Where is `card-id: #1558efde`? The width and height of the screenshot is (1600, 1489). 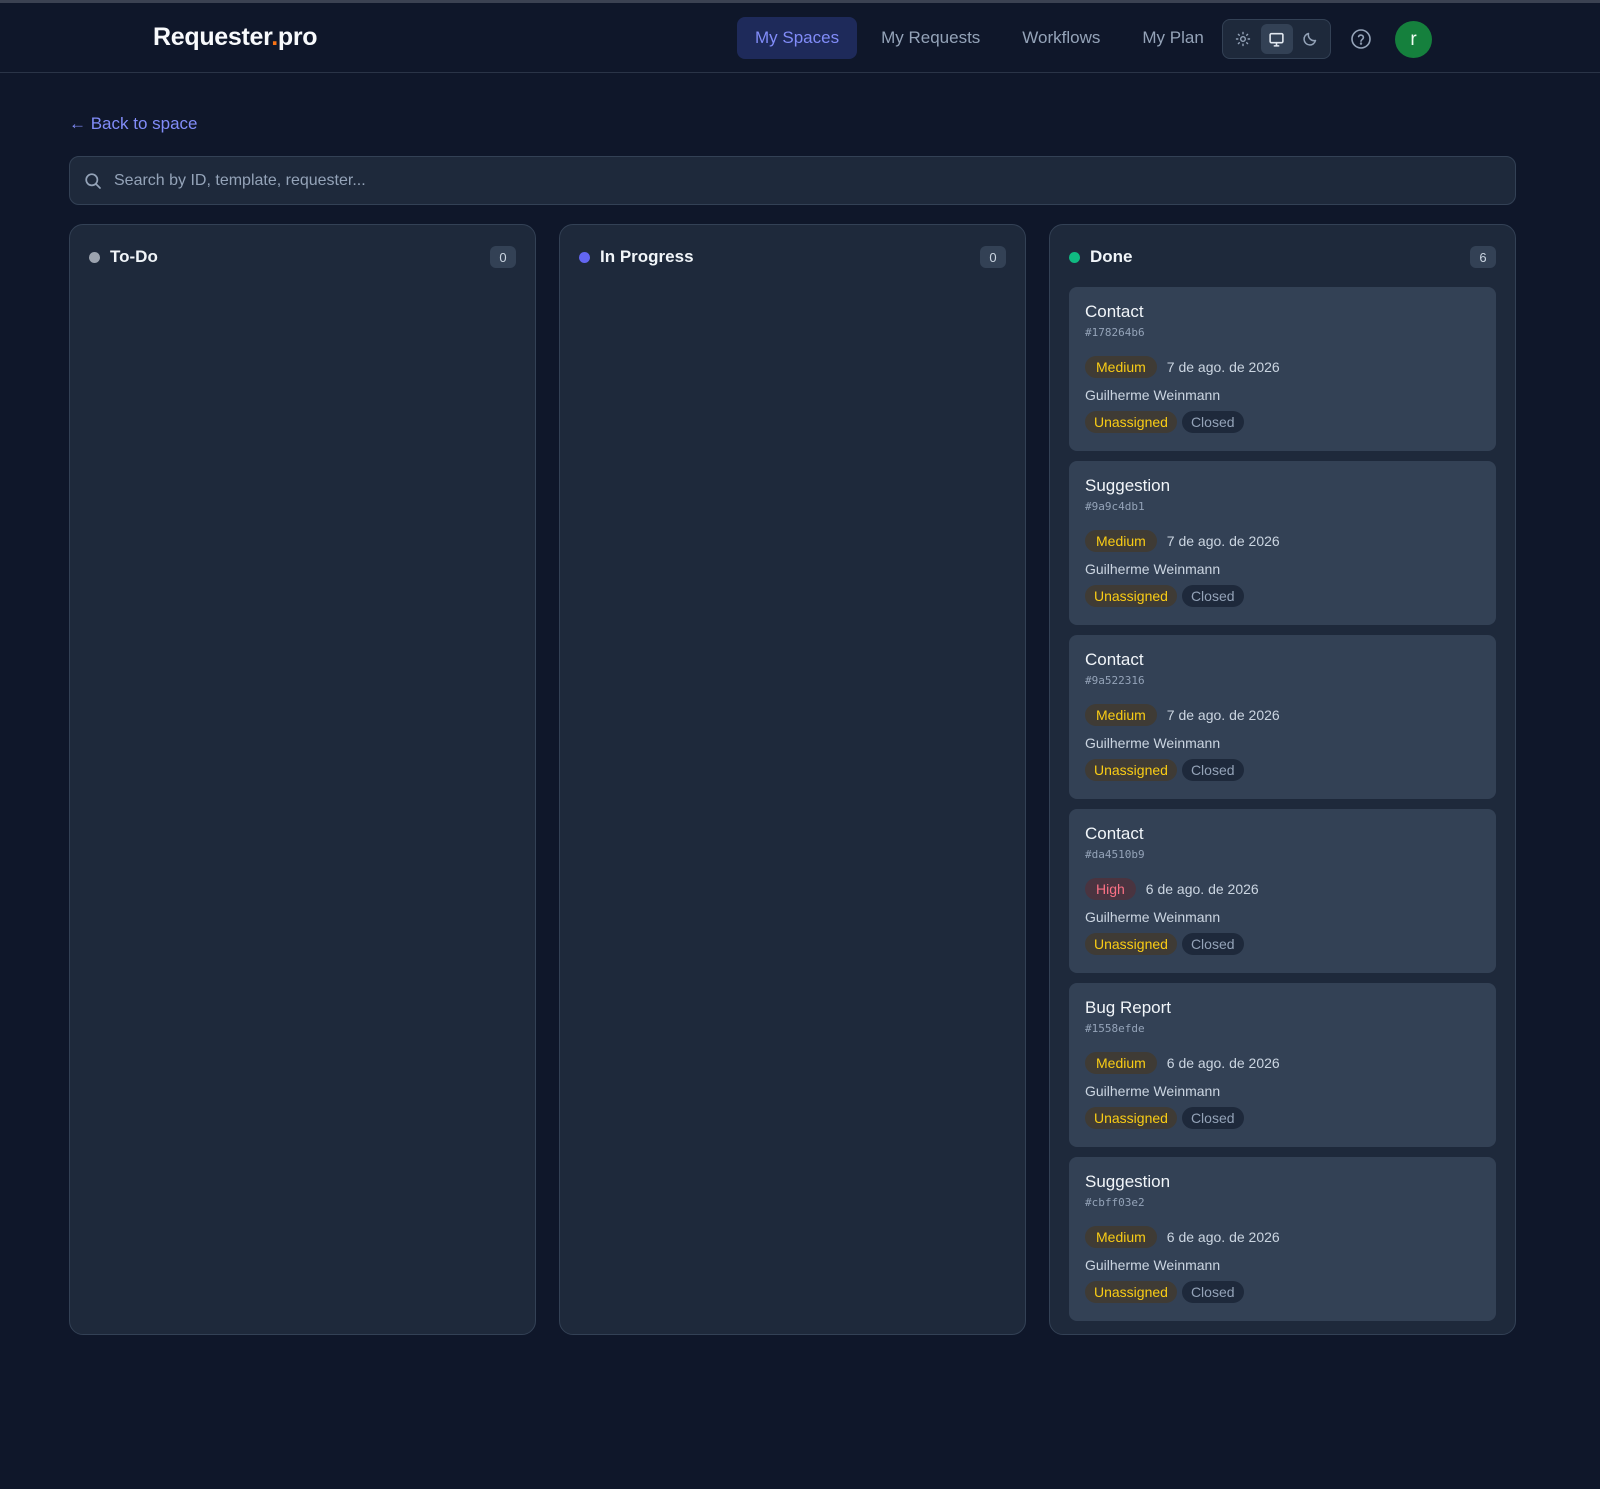 card-id: #1558efde is located at coordinates (1115, 1028).